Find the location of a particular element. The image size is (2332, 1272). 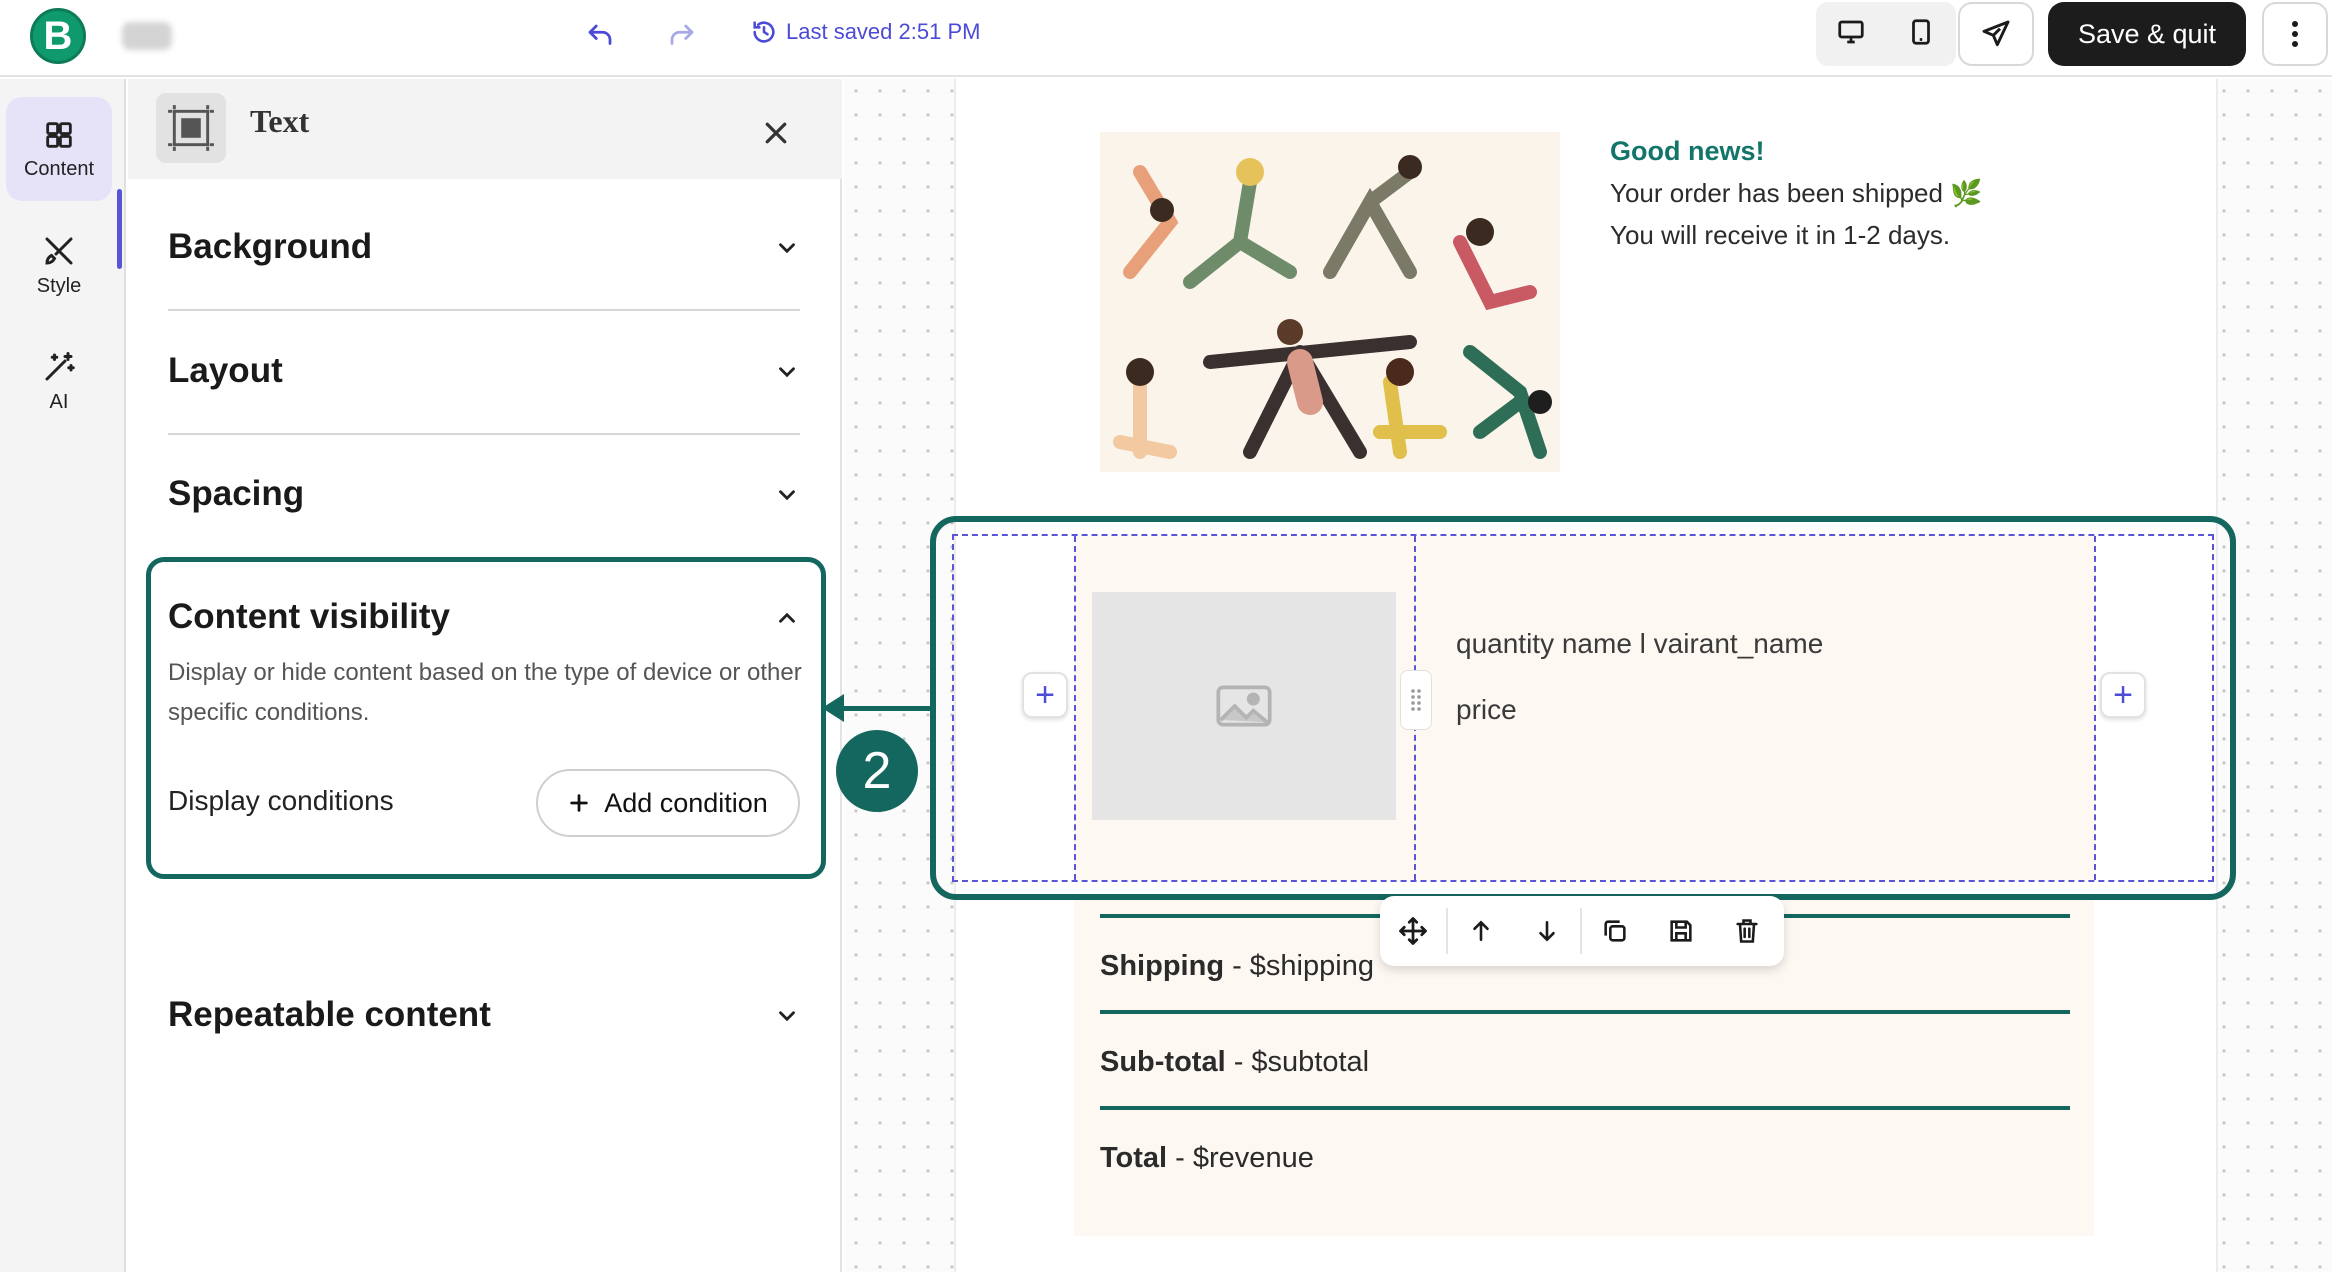

rail-item-style: Style is located at coordinates (59, 265).